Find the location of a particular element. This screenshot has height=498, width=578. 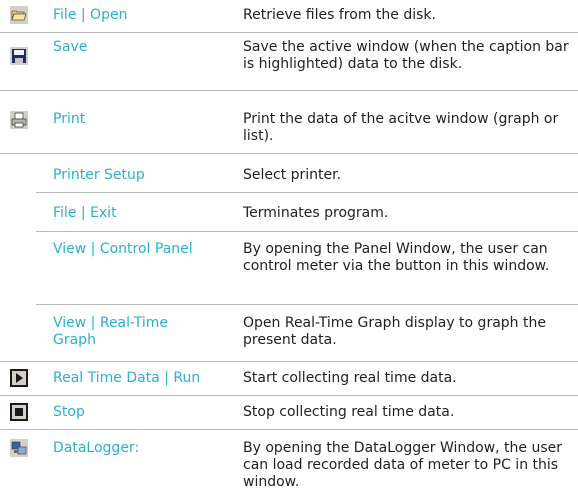

stop-icon is located at coordinates (19, 412).